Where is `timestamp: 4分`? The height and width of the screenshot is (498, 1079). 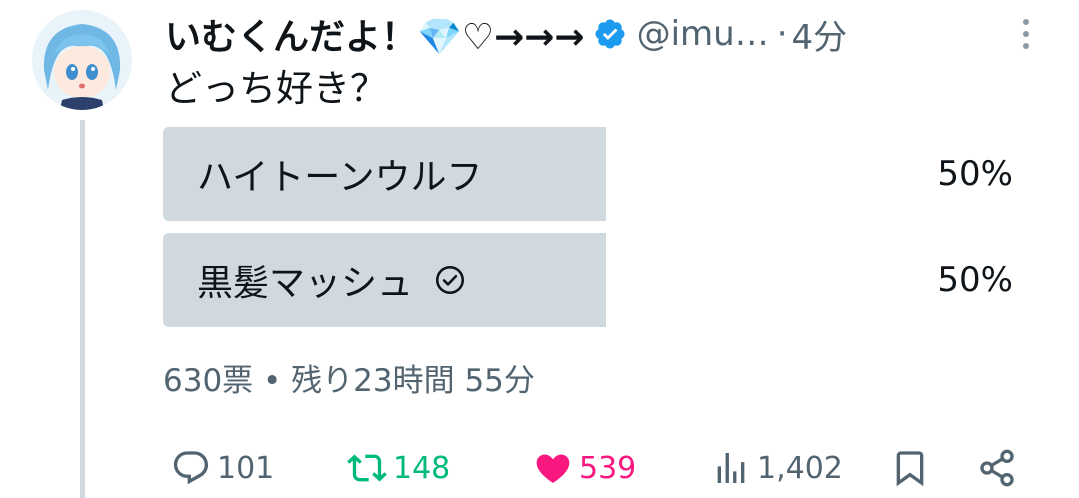 timestamp: 4分 is located at coordinates (820, 34).